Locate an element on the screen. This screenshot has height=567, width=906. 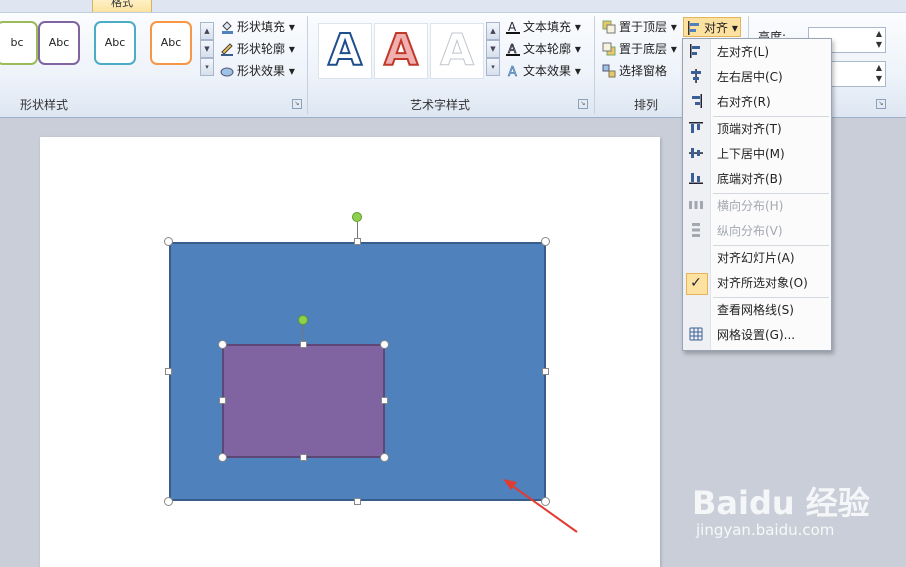
align-right-icon is located at coordinates (696, 102).